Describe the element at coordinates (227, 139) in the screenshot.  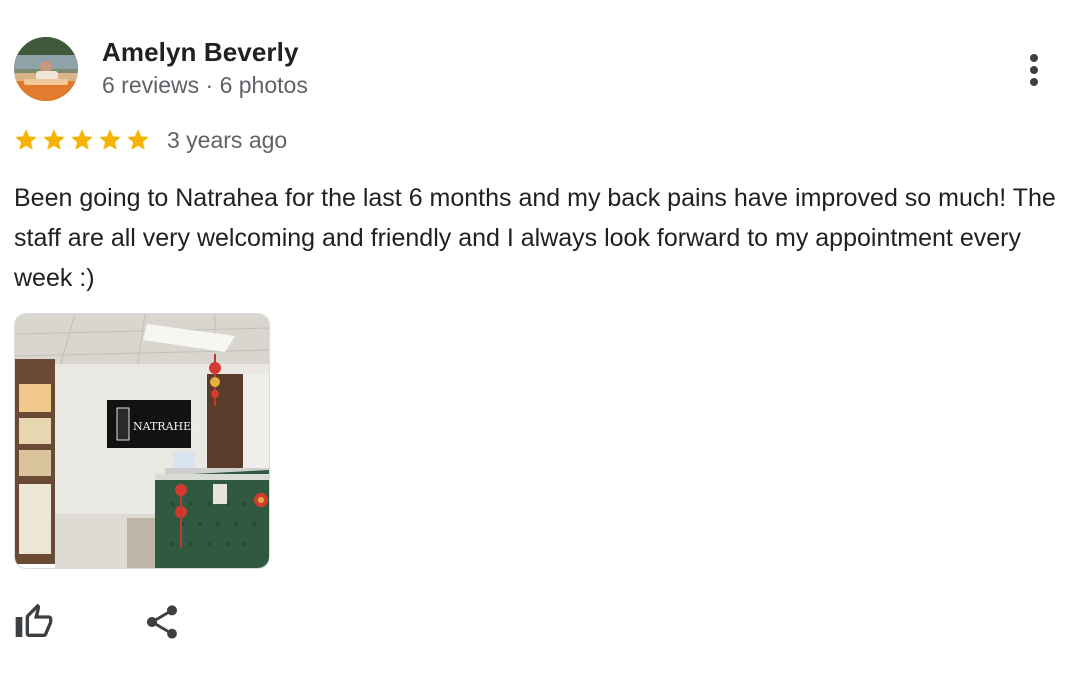
I see `review-date: 3 years ago` at that location.